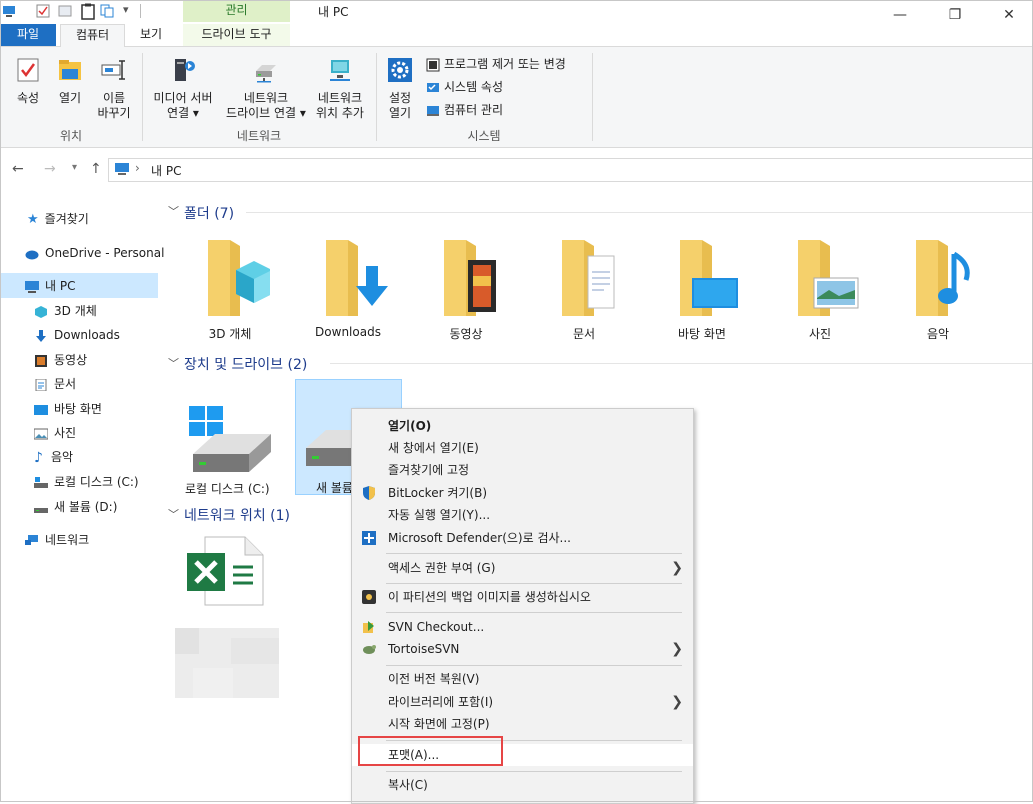 The width and height of the screenshot is (1033, 804). I want to click on add-location-label-1: 네트워크, so click(340, 98).